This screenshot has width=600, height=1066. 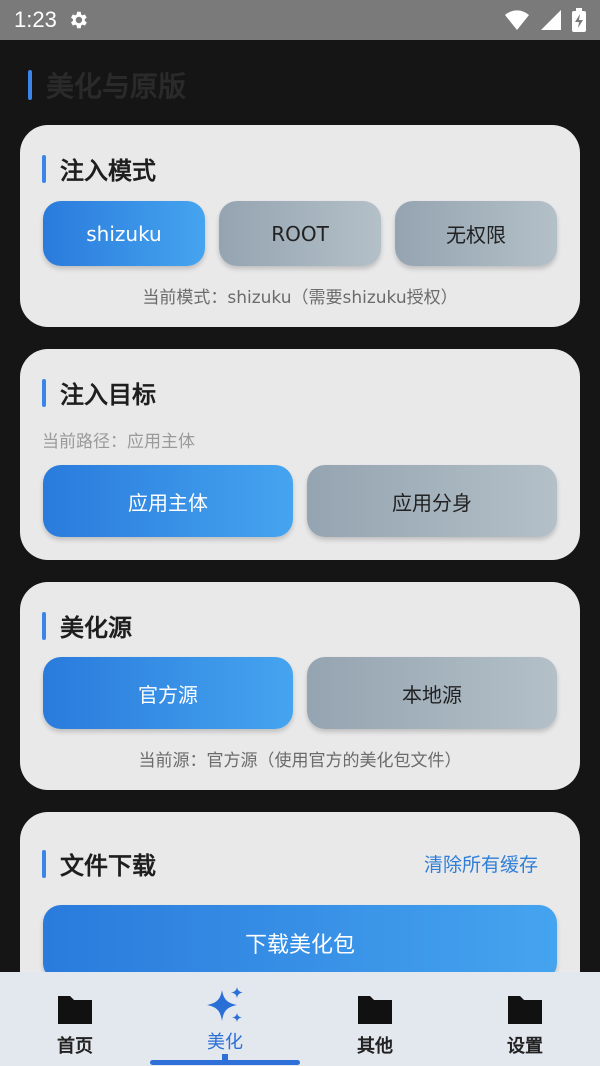 I want to click on nav-home-label: 首页, so click(x=75, y=1046).